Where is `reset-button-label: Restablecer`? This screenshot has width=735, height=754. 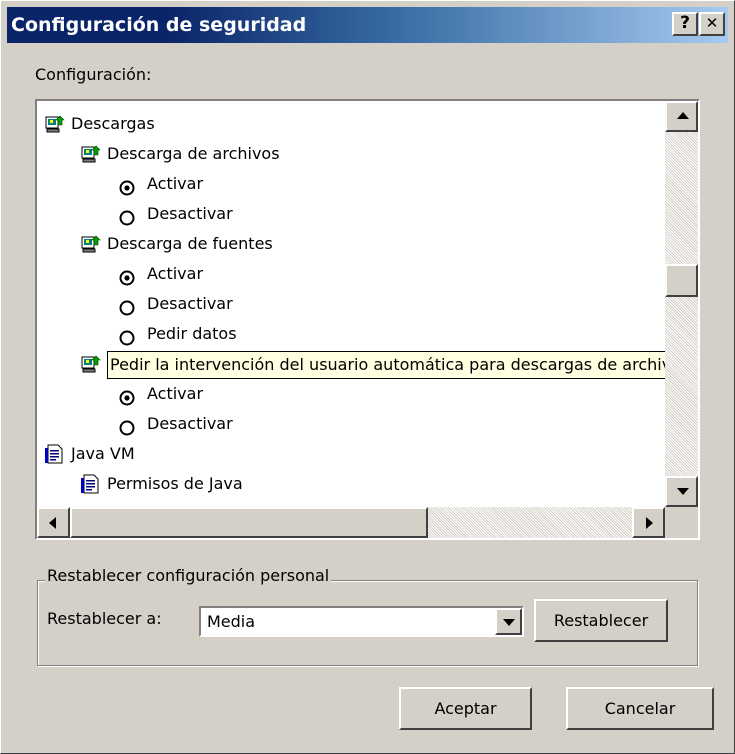
reset-button-label: Restablecer is located at coordinates (601, 620).